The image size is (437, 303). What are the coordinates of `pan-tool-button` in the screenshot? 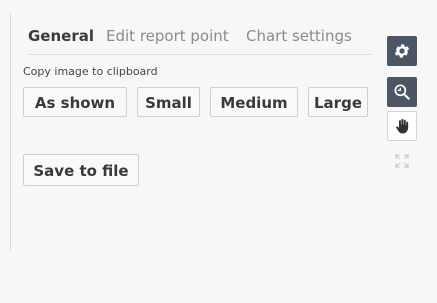 It's located at (402, 126).